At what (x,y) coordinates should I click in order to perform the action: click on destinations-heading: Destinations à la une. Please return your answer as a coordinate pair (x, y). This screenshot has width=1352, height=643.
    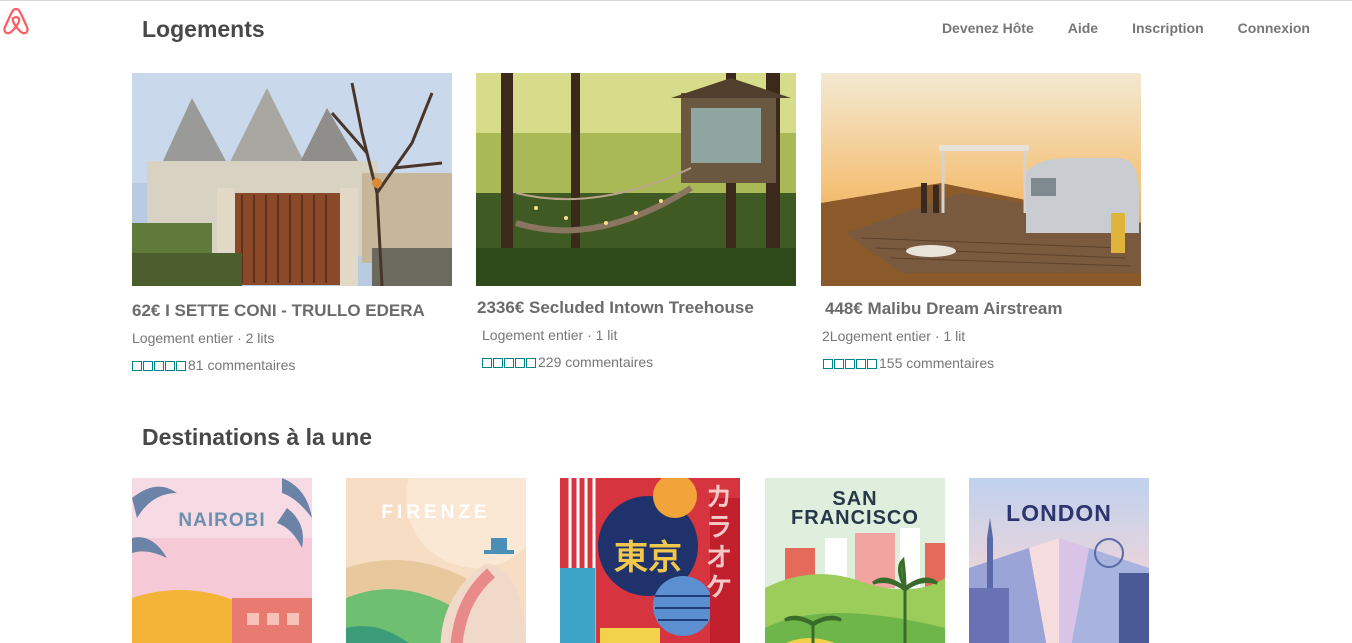
    Looking at the image, I should click on (257, 437).